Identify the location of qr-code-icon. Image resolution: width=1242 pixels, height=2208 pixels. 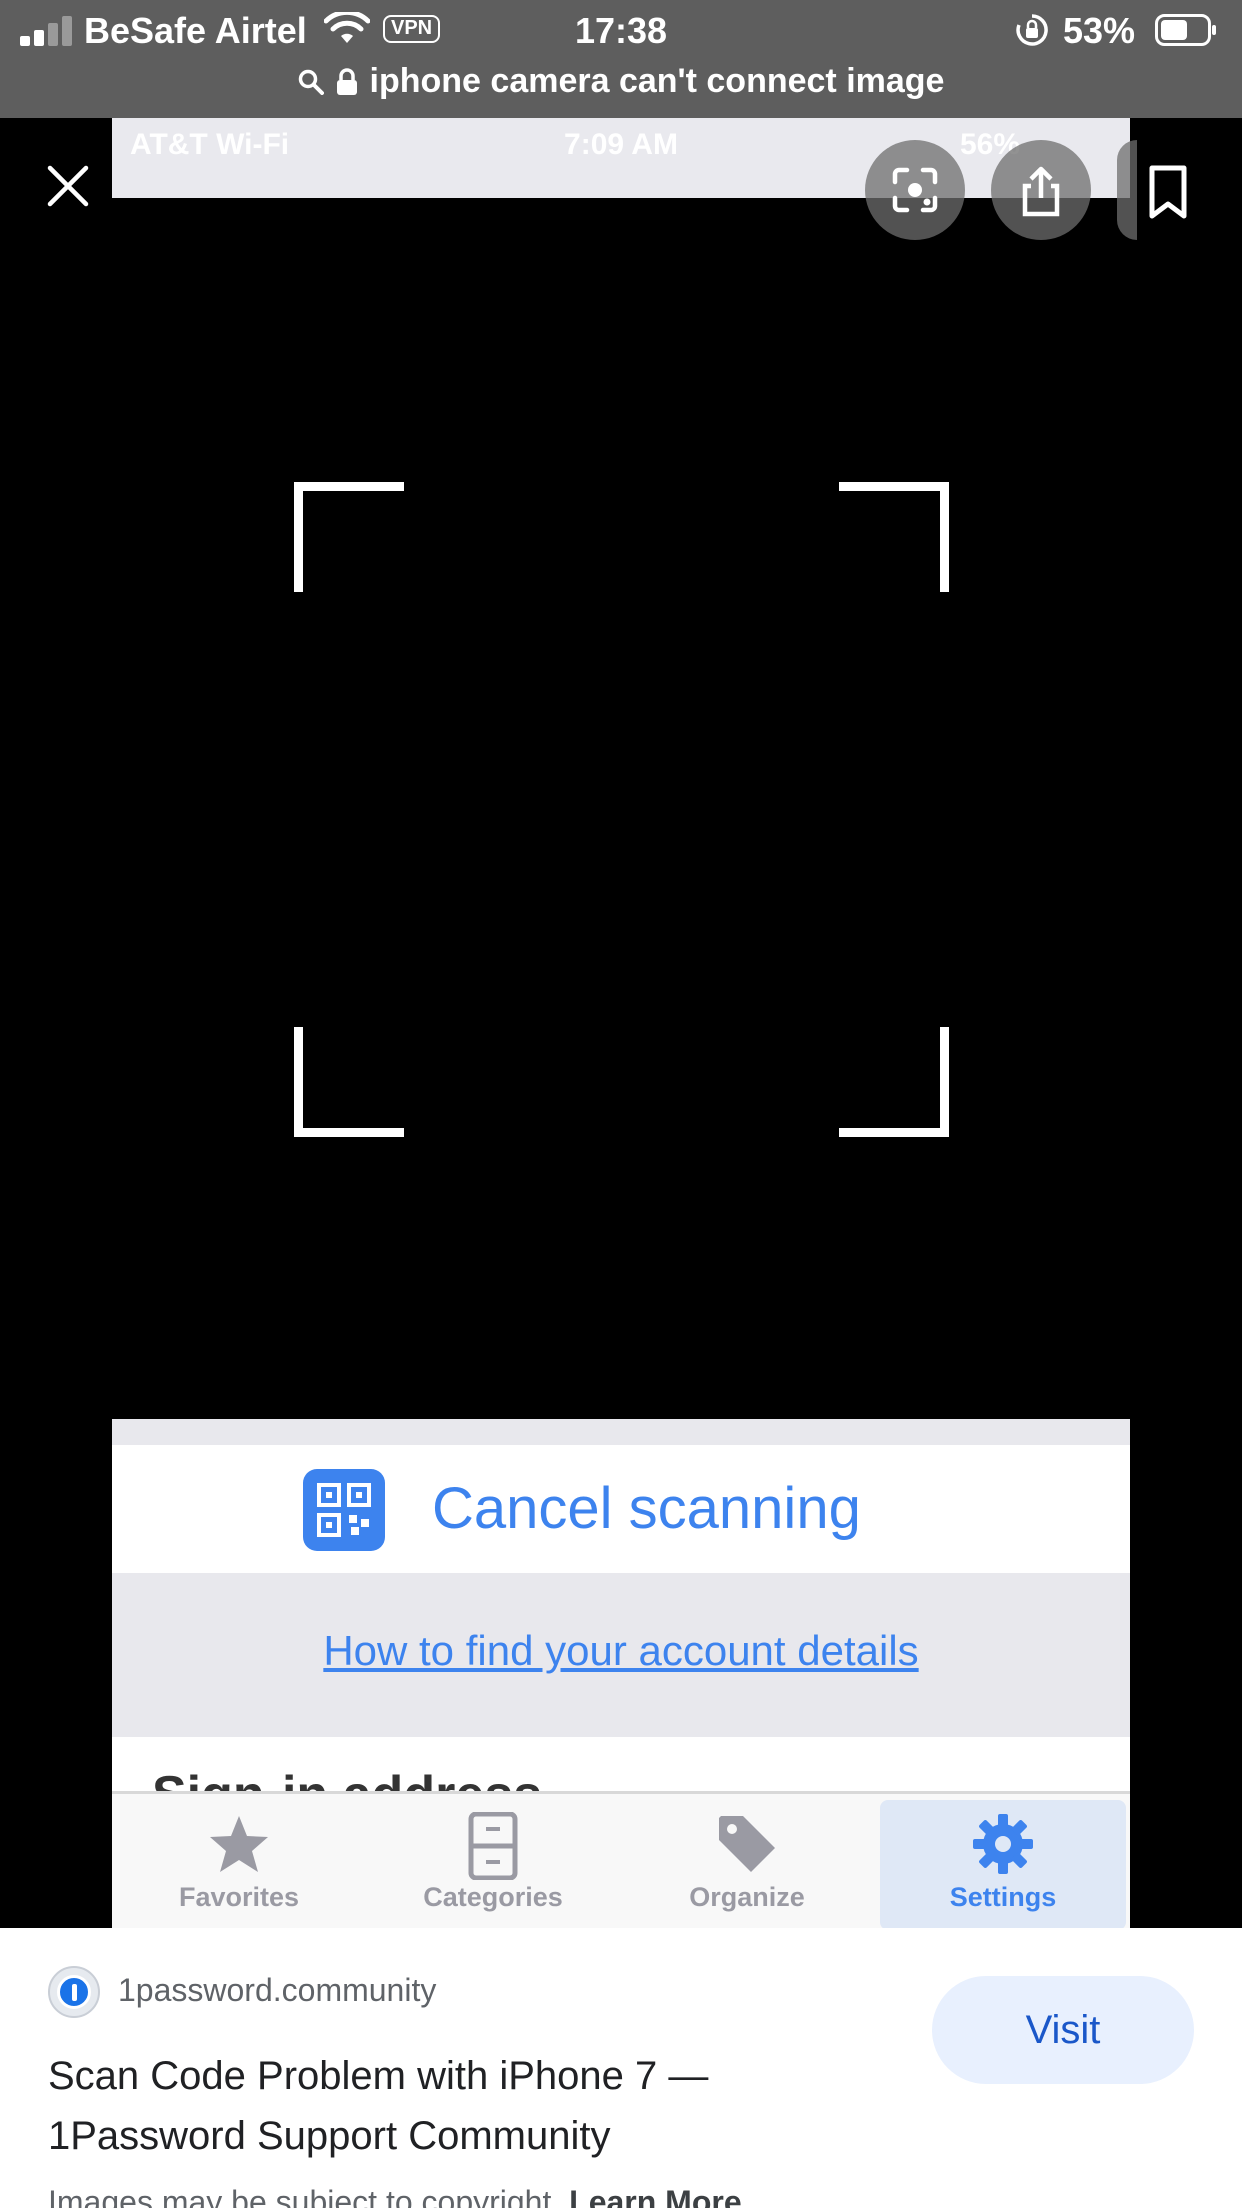
(344, 1510).